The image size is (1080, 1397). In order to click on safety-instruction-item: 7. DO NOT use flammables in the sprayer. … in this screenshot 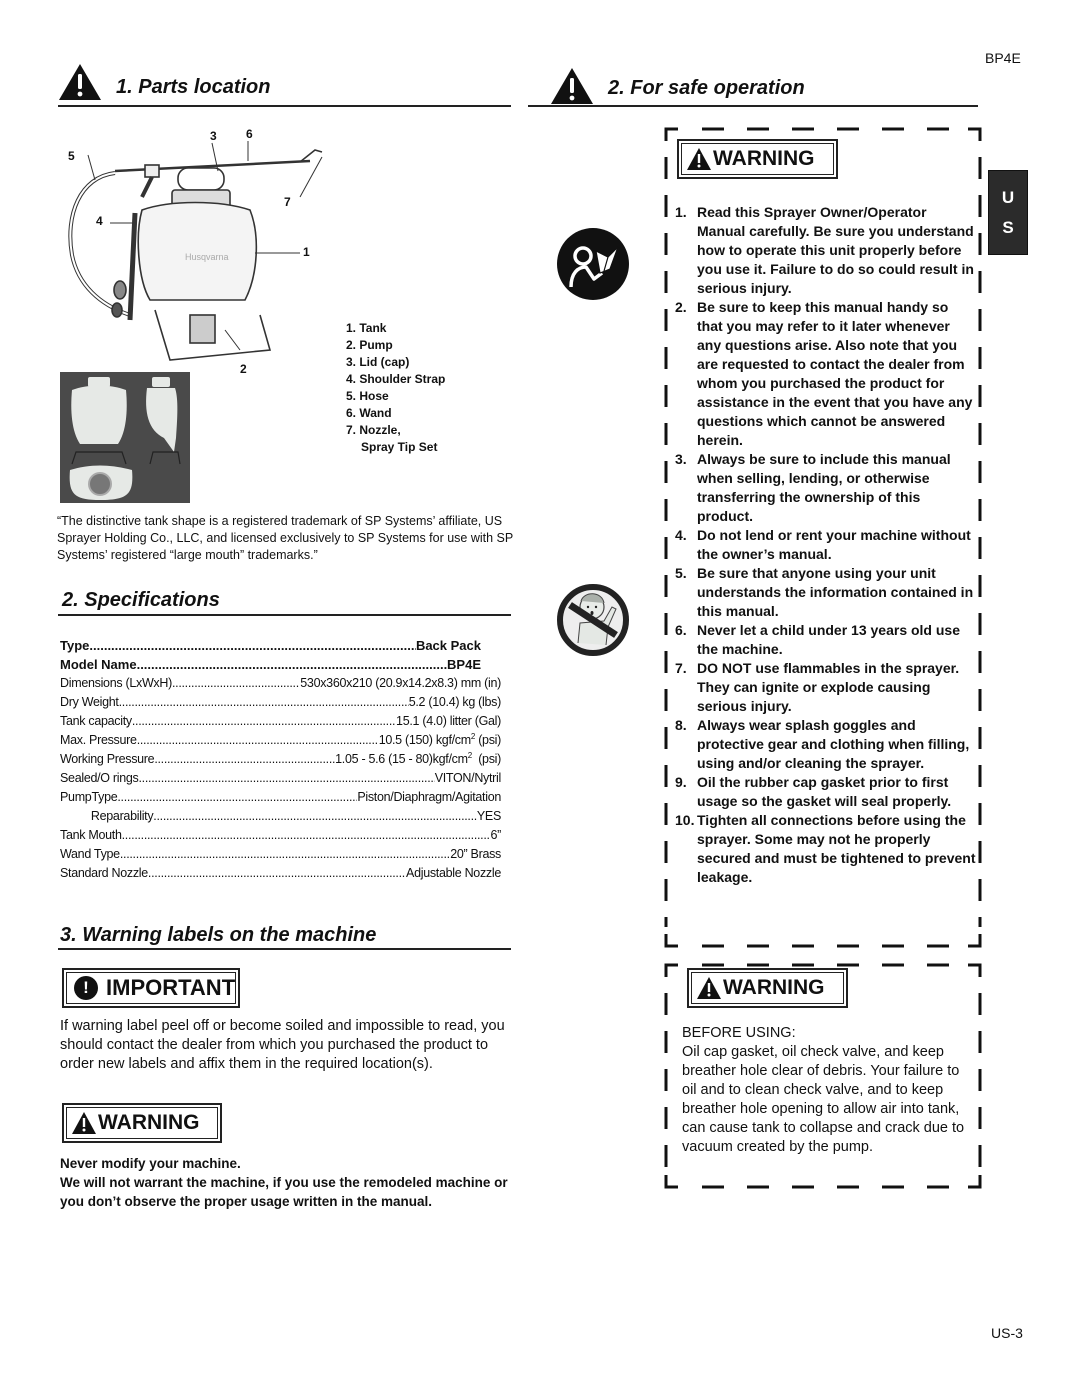, I will do `click(826, 687)`.